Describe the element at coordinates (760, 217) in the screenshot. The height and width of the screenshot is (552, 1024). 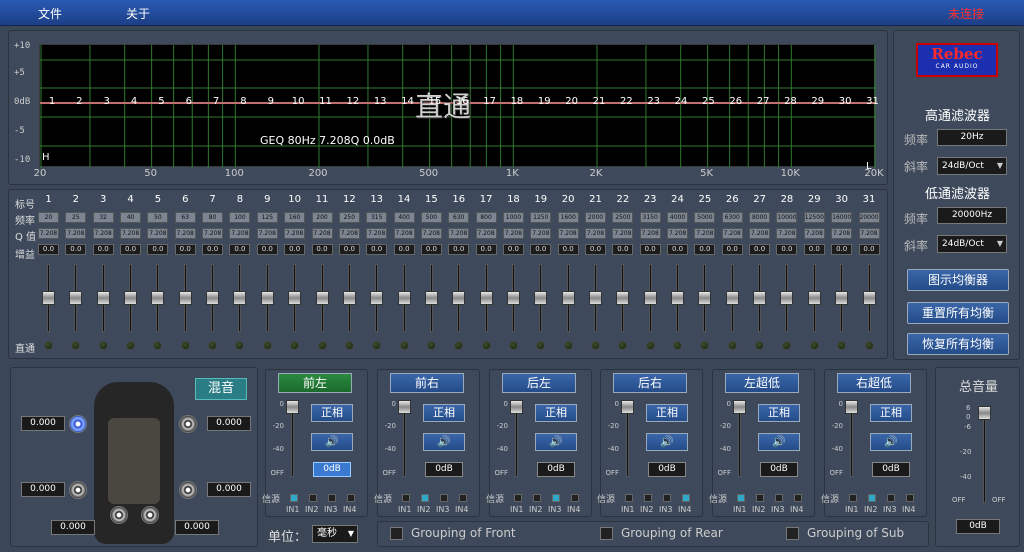
I see `band-freq-input: 8000` at that location.